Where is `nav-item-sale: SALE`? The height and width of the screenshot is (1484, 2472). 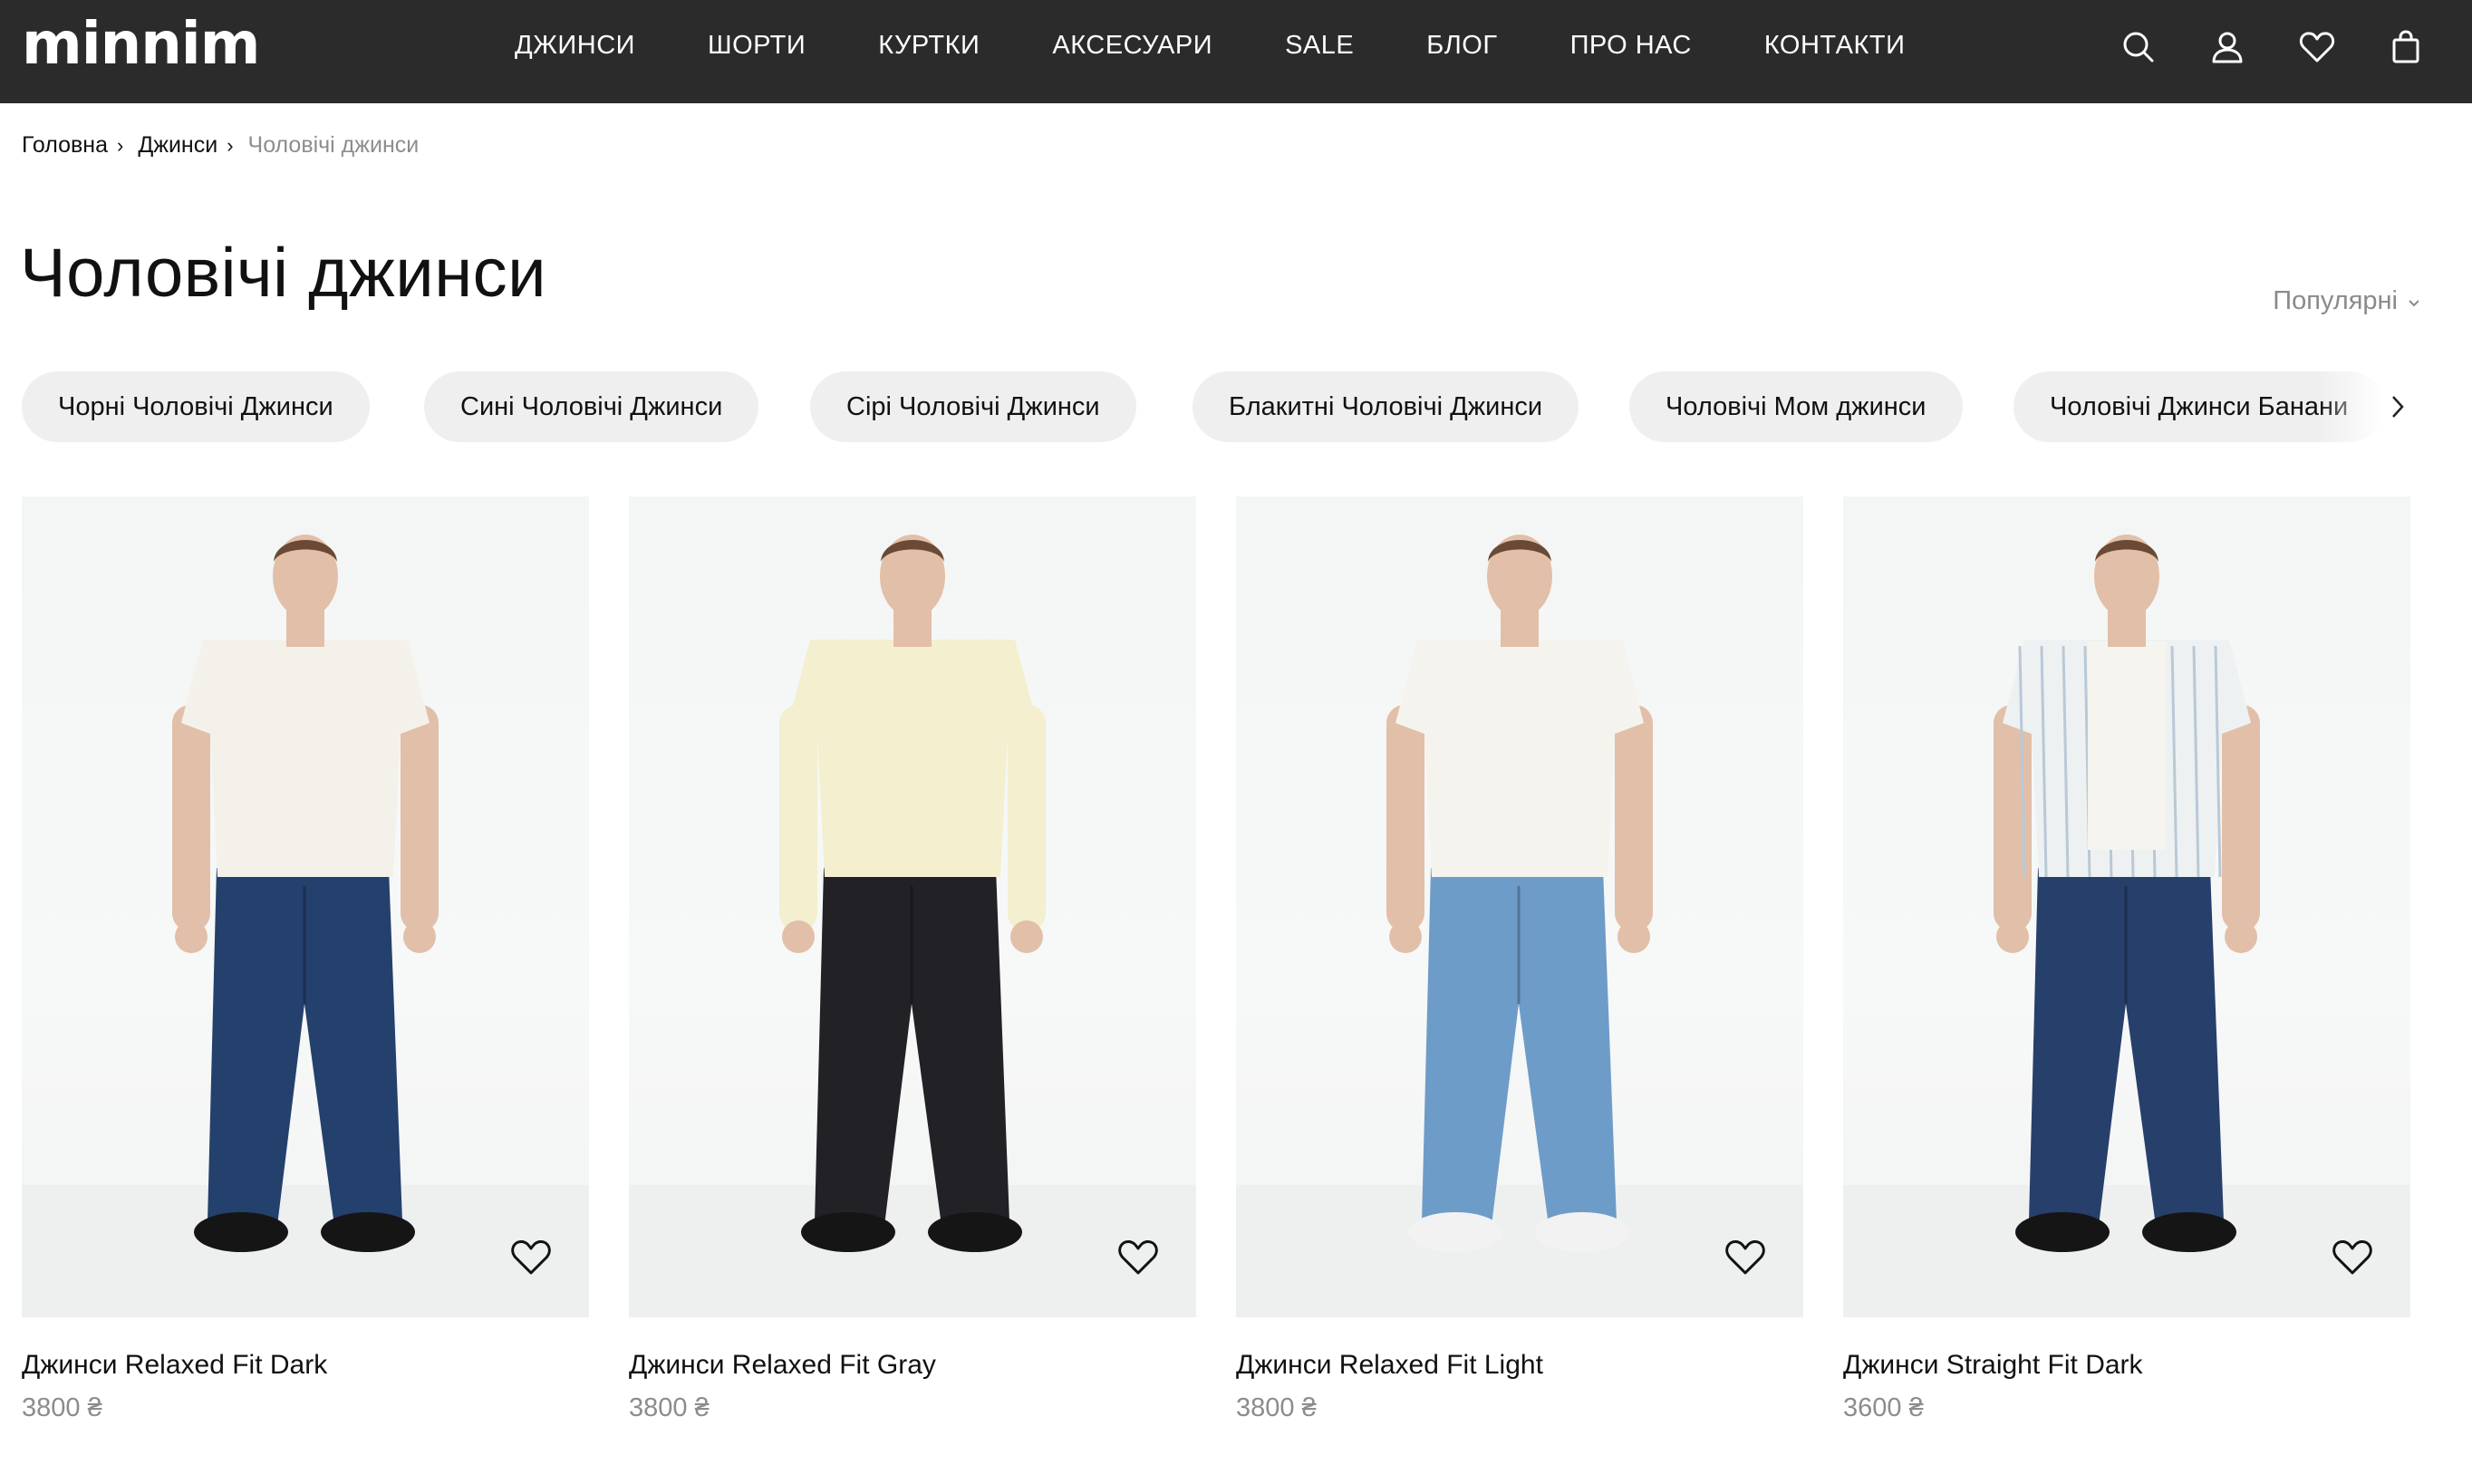
nav-item-sale: SALE is located at coordinates (1320, 46).